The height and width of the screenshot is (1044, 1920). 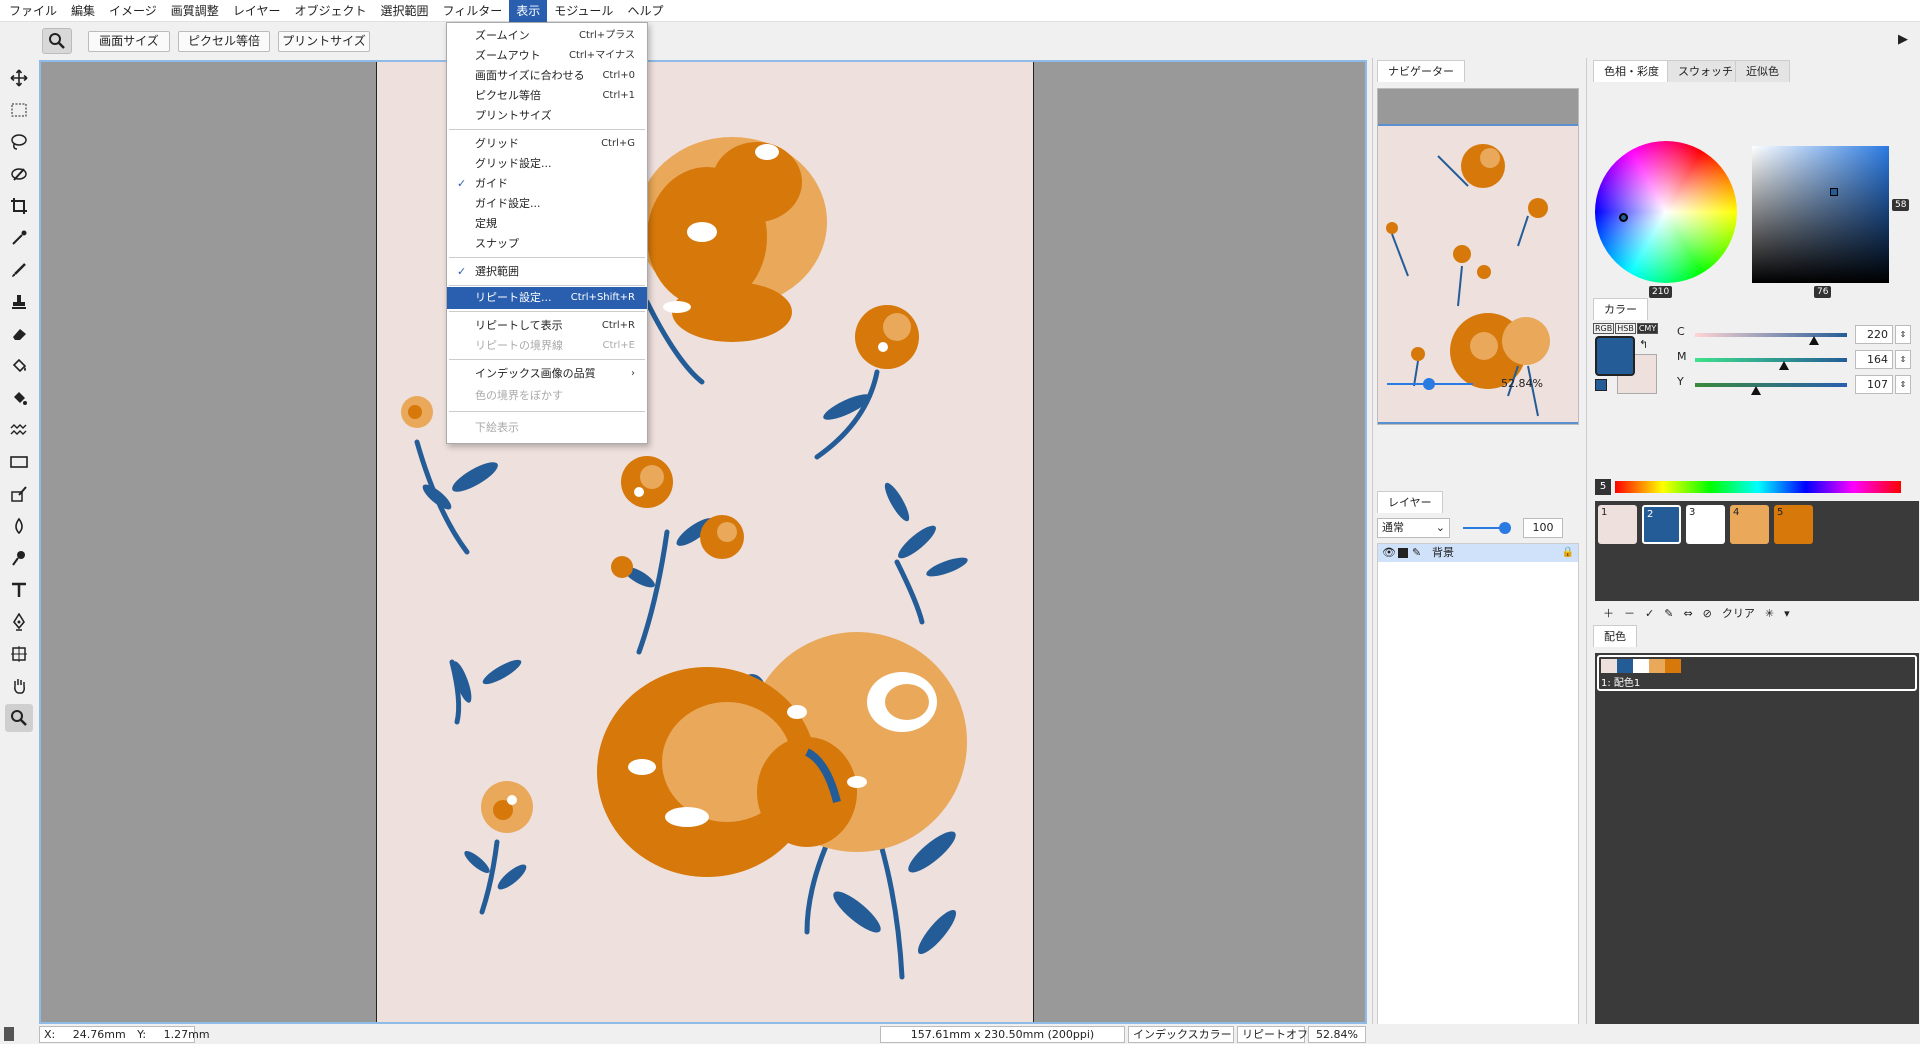 I want to click on channel-c-thumb, so click(x=1814, y=340).